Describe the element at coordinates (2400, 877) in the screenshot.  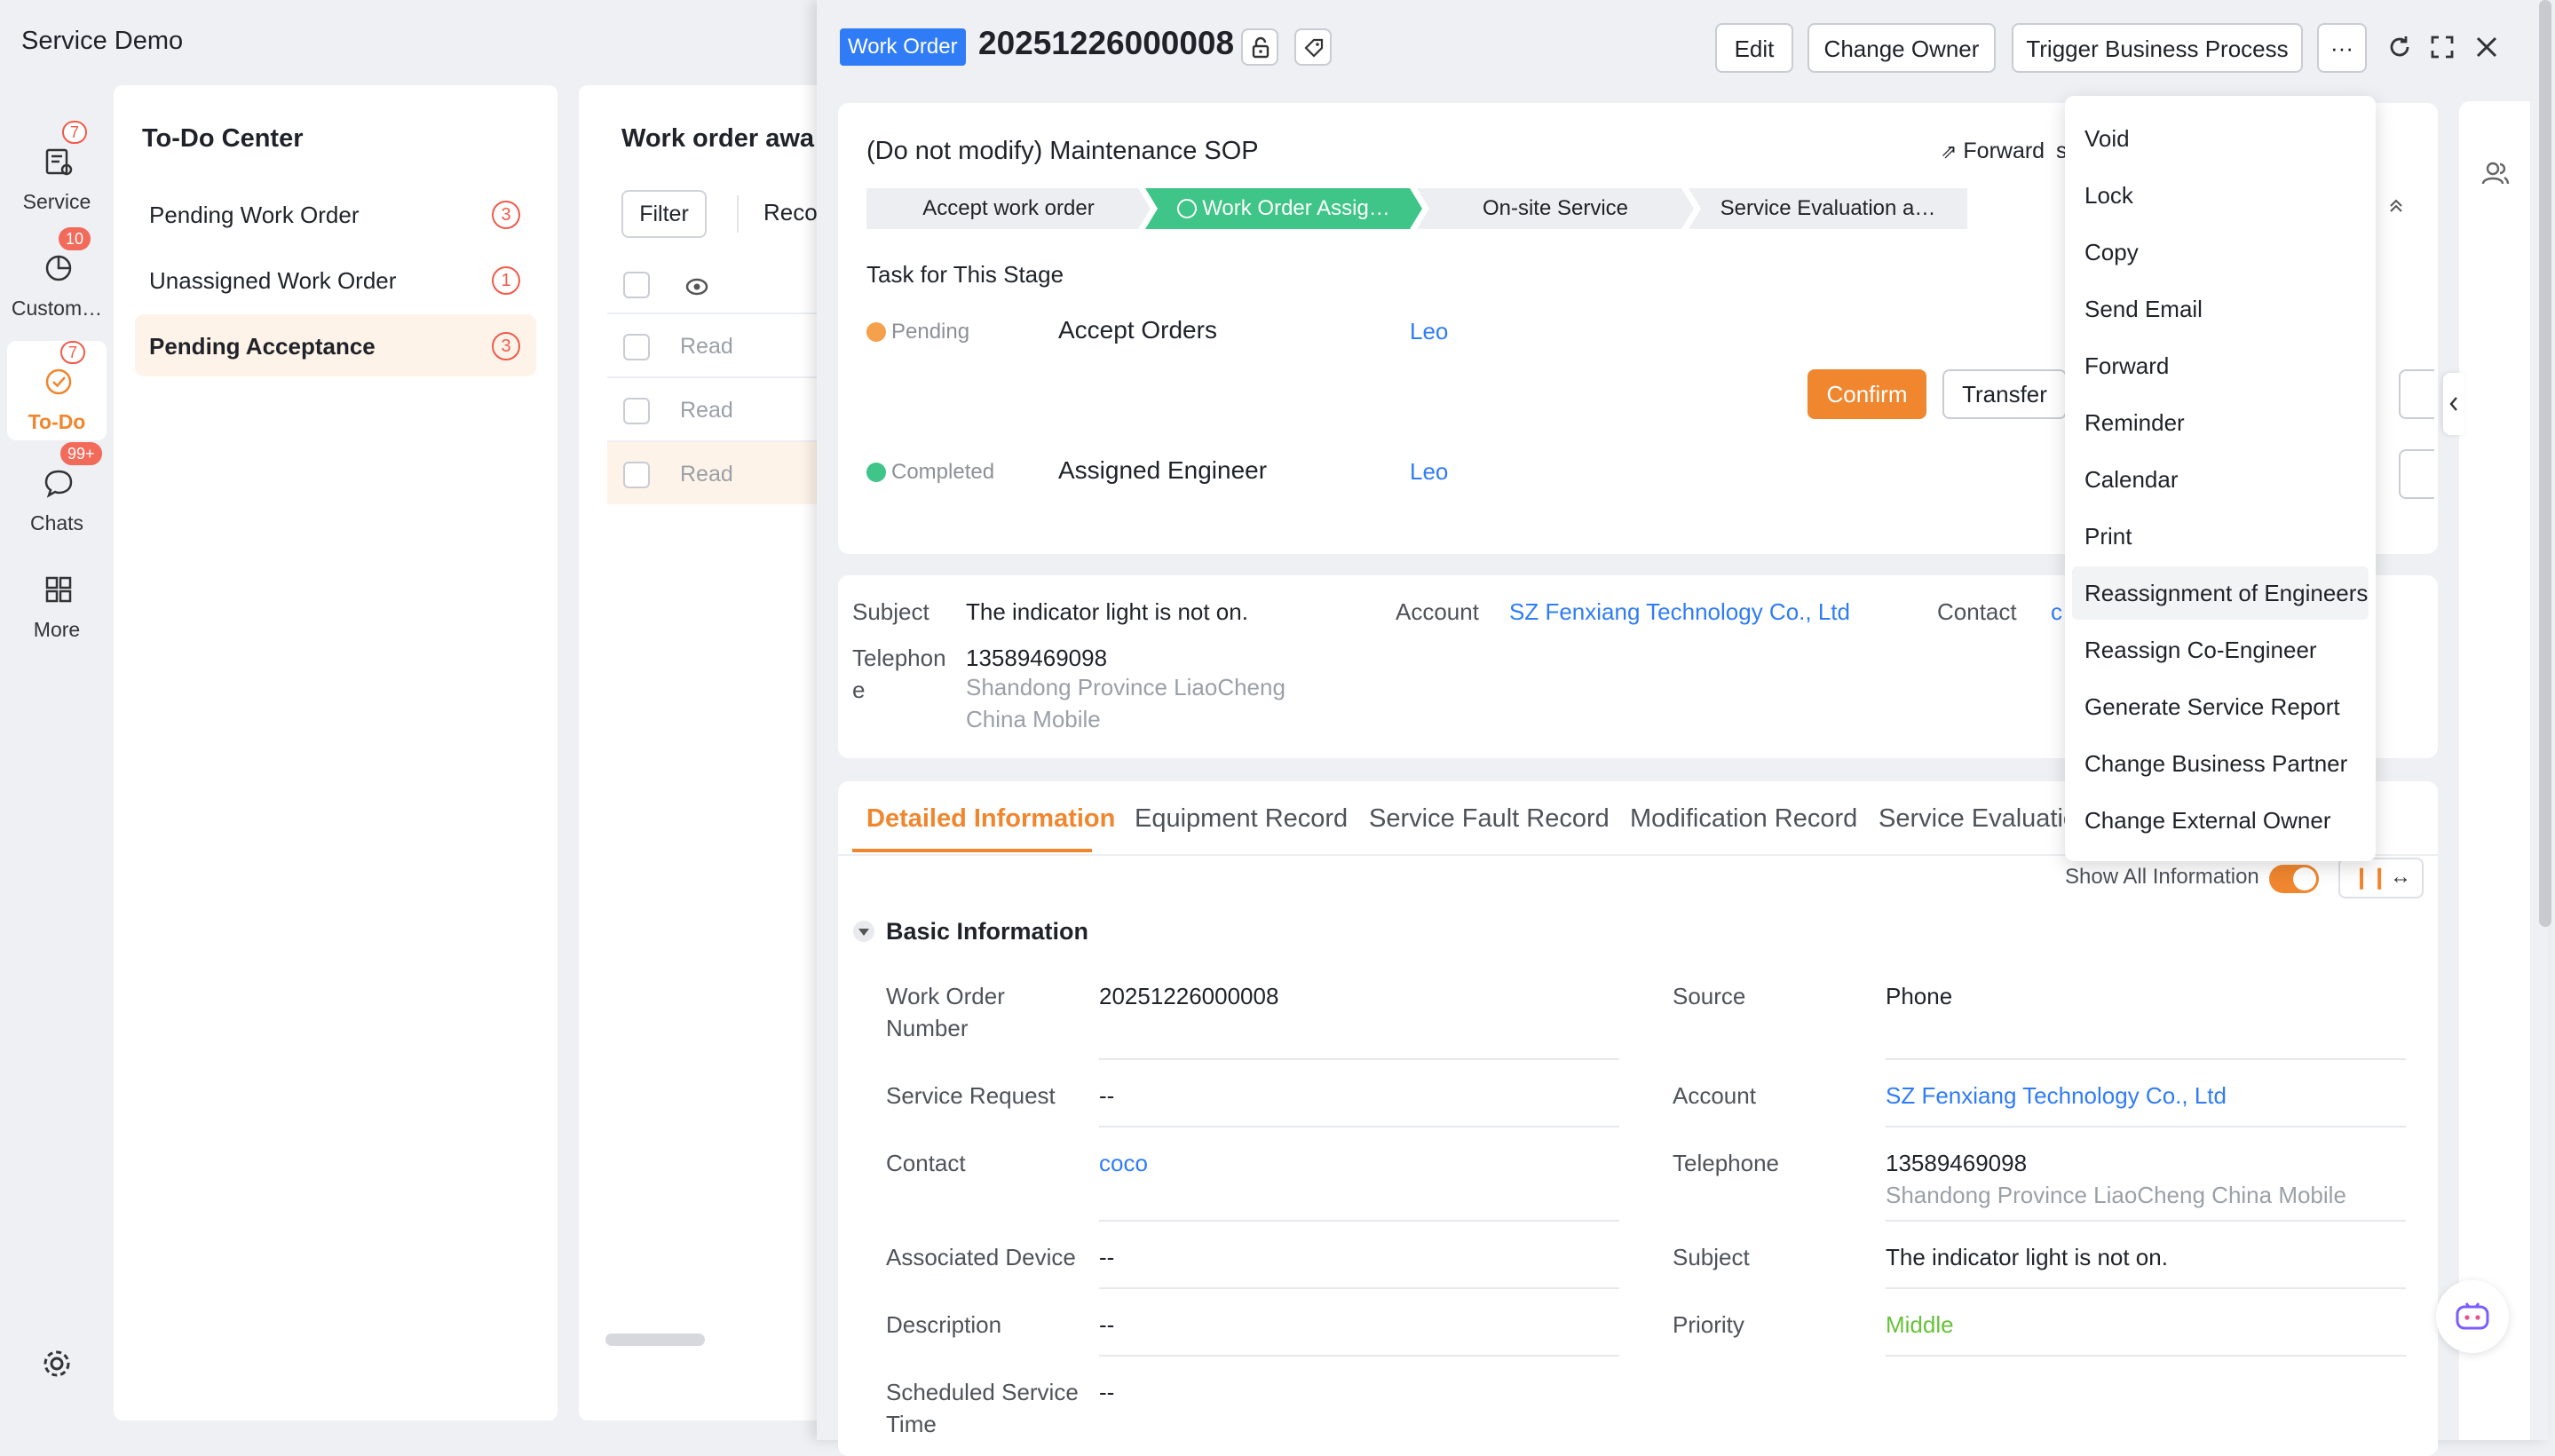
I see `expand-width-icon: ↔` at that location.